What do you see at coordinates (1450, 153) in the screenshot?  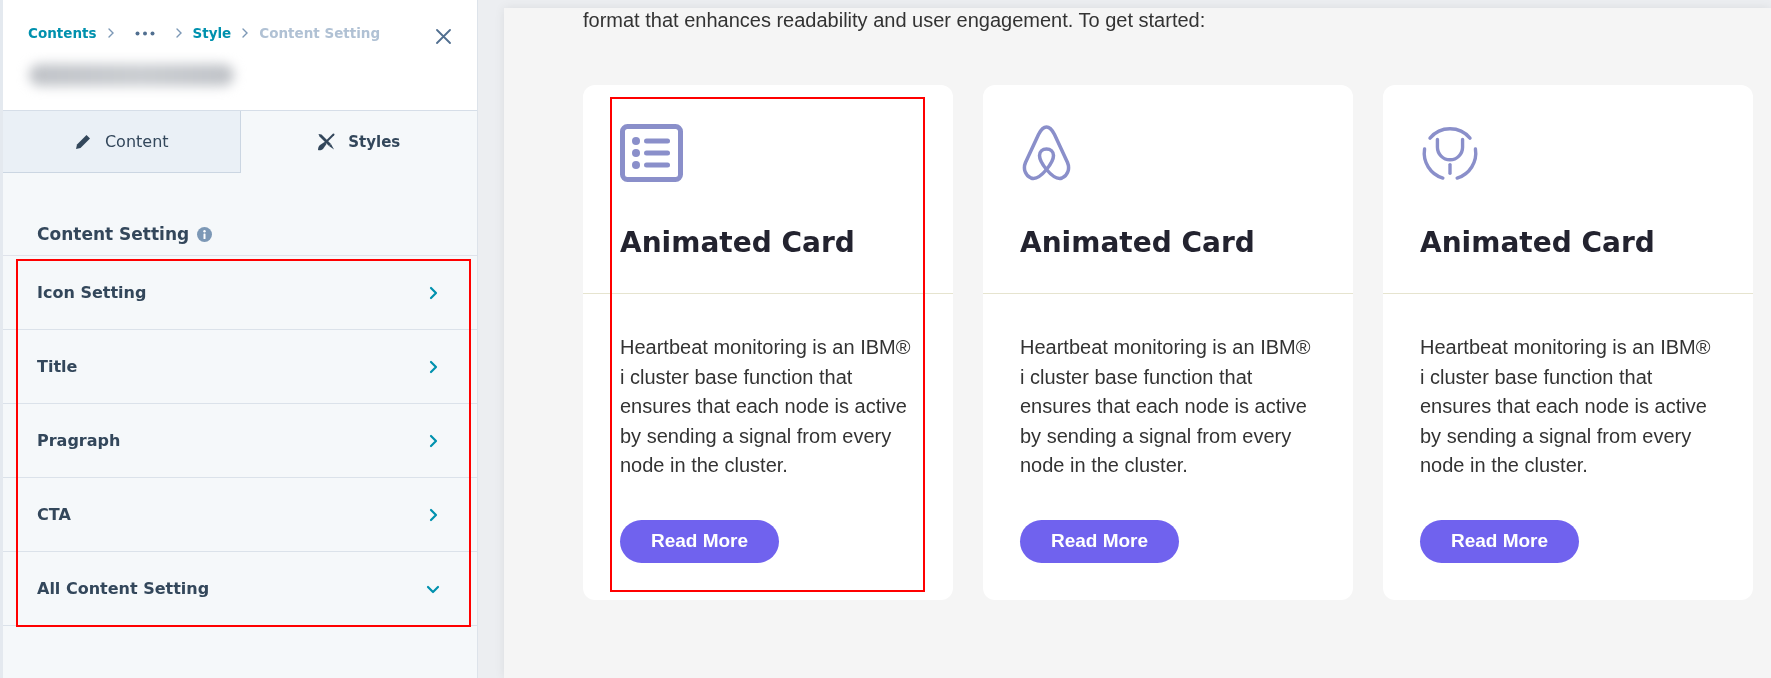 I see `fork-circle-icon` at bounding box center [1450, 153].